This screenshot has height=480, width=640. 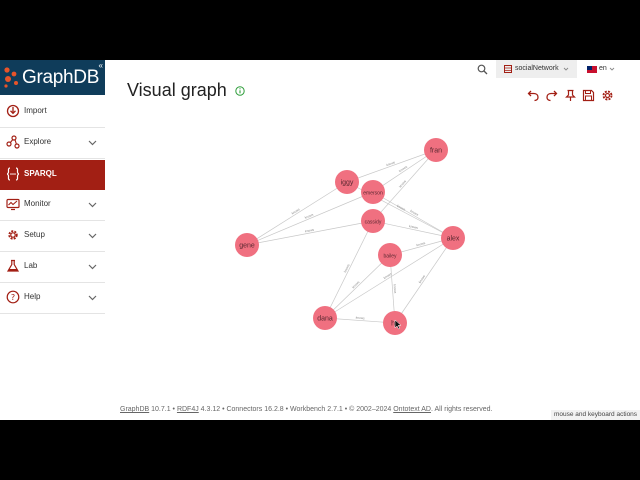 What do you see at coordinates (13, 204) in the screenshot?
I see `monitor-icon` at bounding box center [13, 204].